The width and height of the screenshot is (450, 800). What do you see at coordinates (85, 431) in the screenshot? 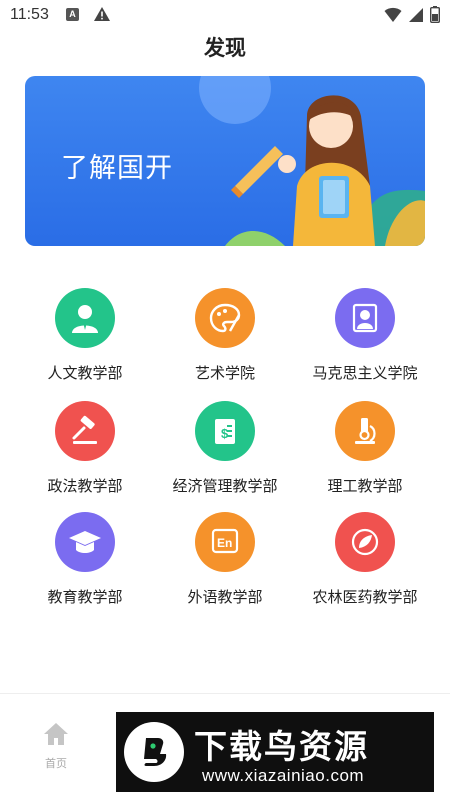
I see `gavel-icon` at bounding box center [85, 431].